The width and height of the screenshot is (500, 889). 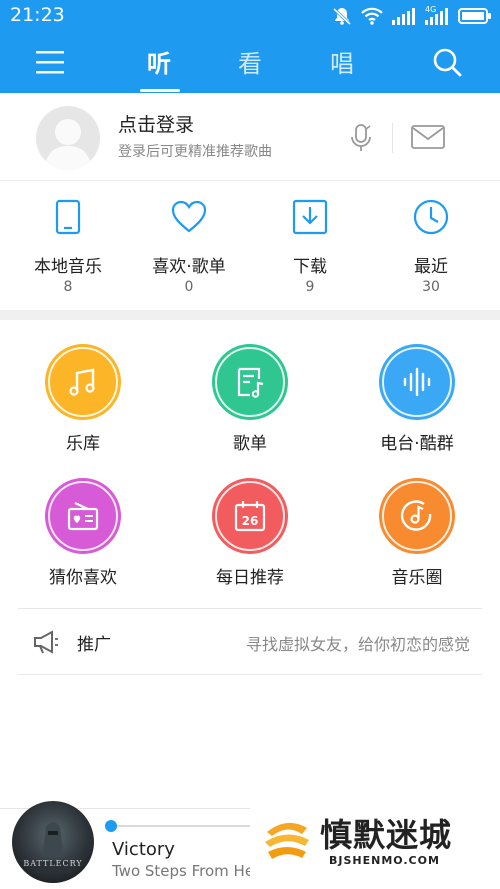 I want to click on grid-item-playlists: 歌单, so click(x=250, y=409).